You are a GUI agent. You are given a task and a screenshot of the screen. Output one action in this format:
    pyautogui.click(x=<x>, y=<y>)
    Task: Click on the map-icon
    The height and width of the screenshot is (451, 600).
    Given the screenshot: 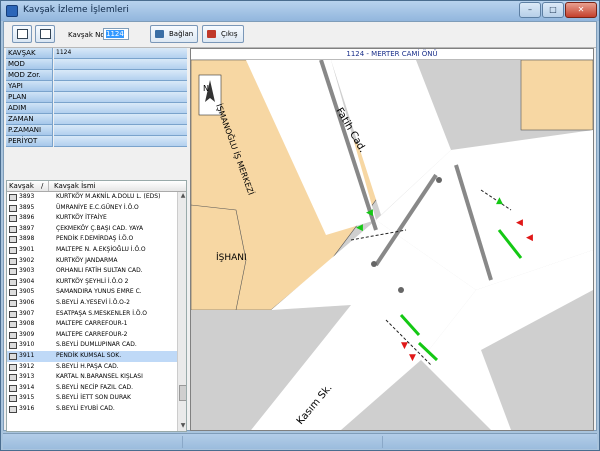 What is the action you would take?
    pyautogui.click(x=45, y=34)
    